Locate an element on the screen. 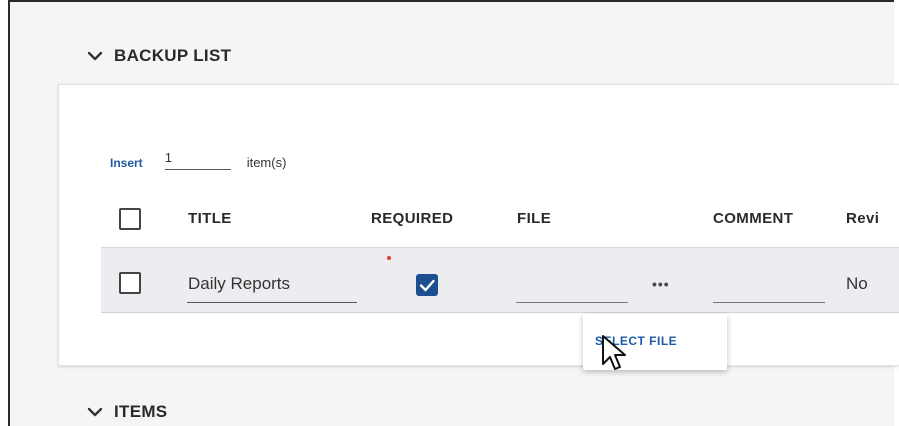 The width and height of the screenshot is (899, 426). checkmark-icon is located at coordinates (427, 285).